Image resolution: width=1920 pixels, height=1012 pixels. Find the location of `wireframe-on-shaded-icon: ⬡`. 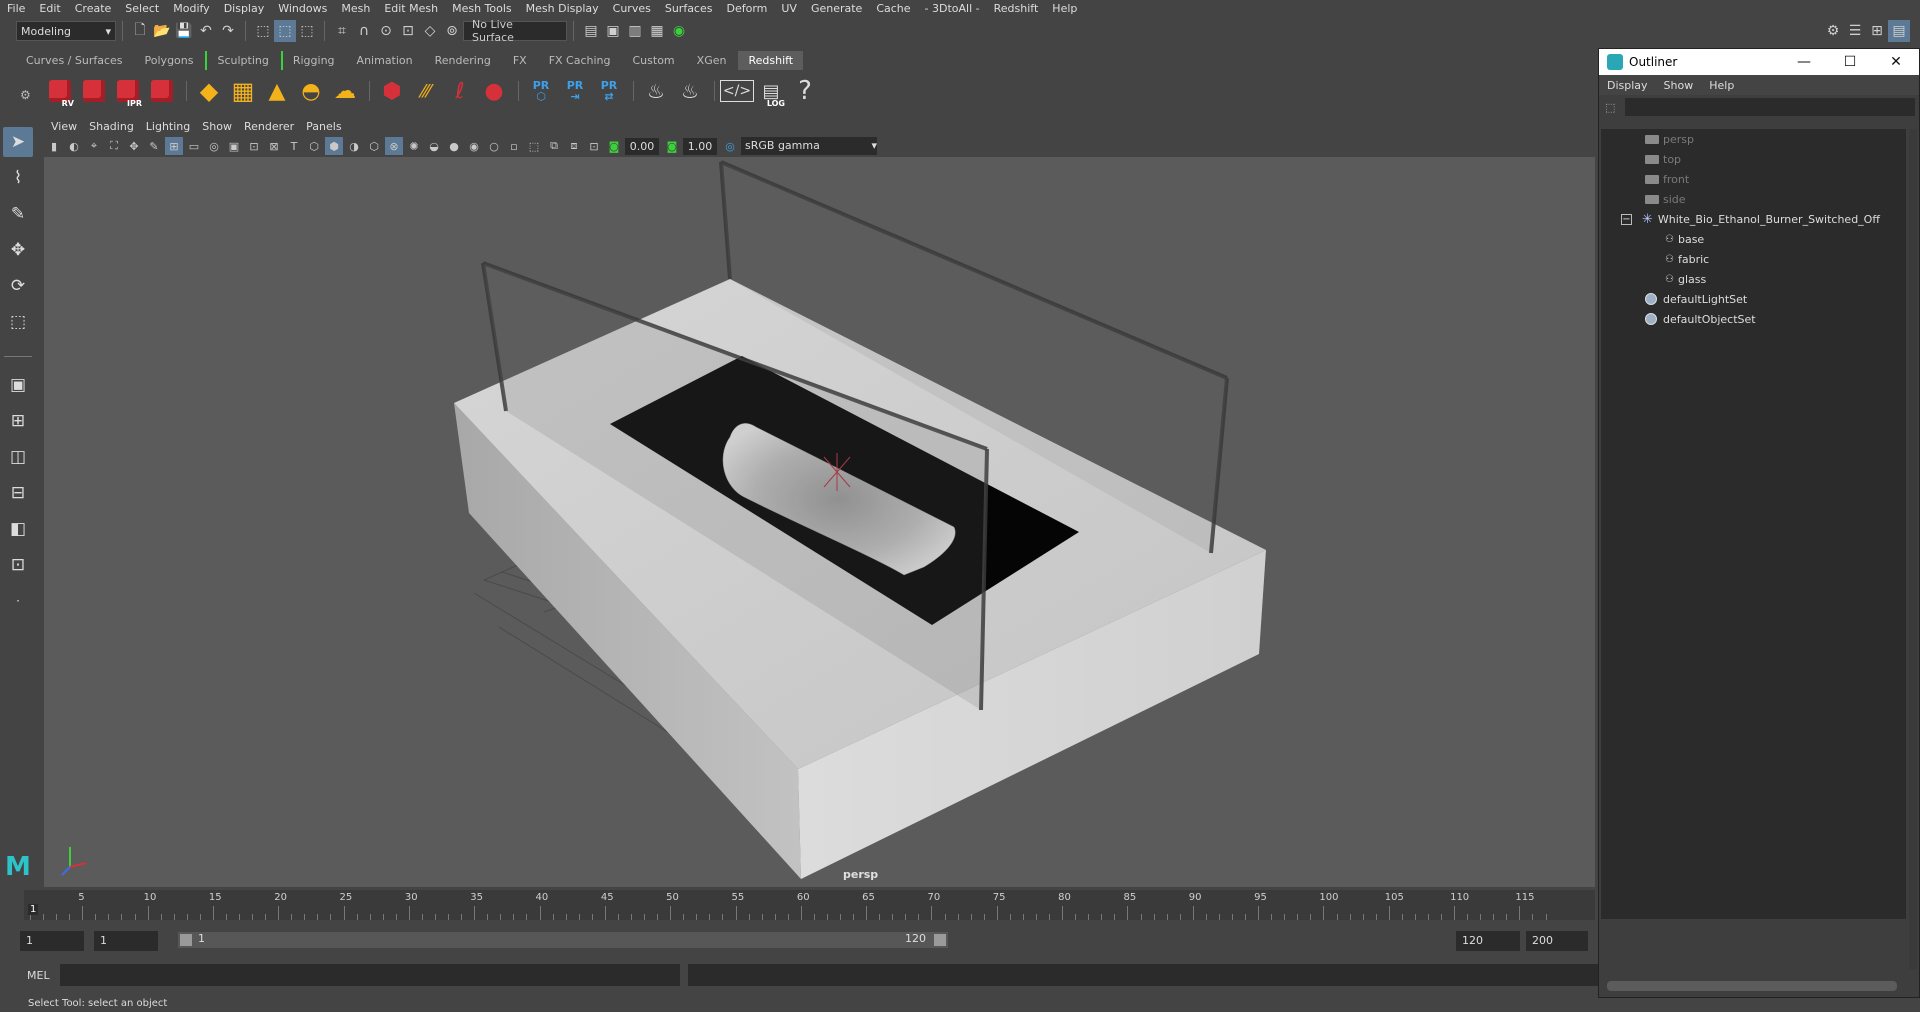

wireframe-on-shaded-icon: ⬡ is located at coordinates (374, 146).